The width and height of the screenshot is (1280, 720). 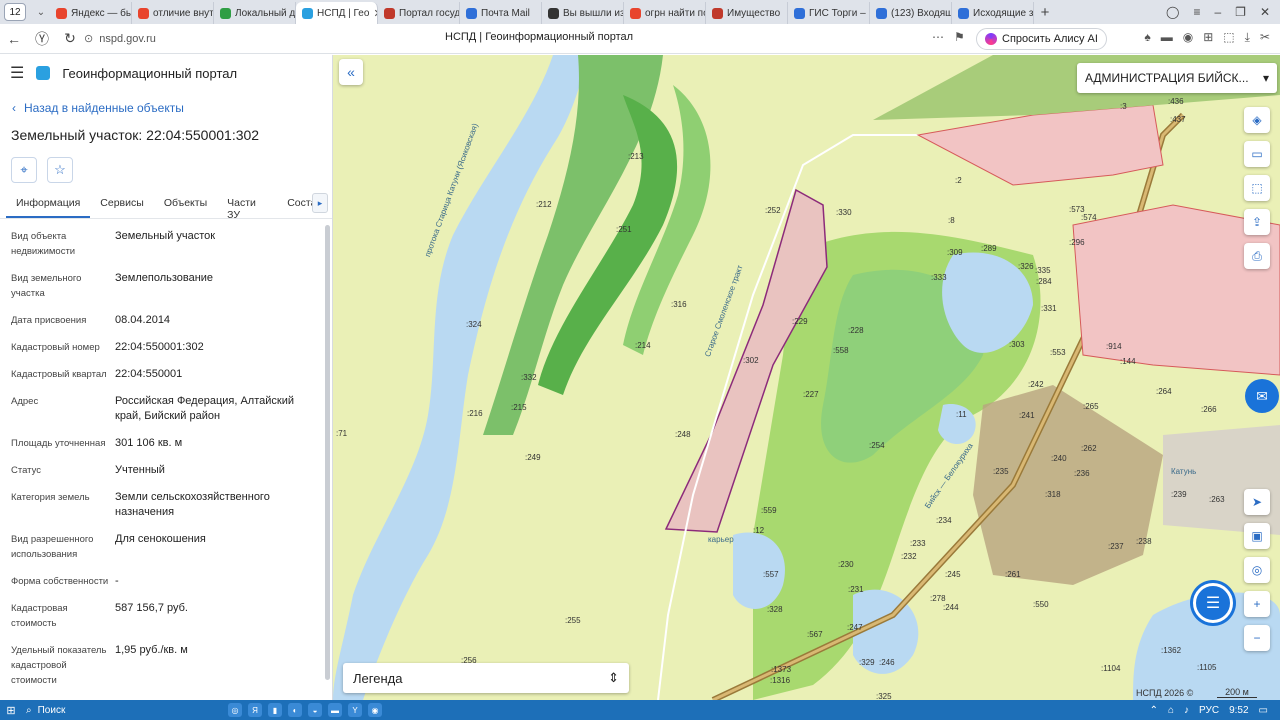 I want to click on tab-services: Сервисы, so click(x=122, y=204).